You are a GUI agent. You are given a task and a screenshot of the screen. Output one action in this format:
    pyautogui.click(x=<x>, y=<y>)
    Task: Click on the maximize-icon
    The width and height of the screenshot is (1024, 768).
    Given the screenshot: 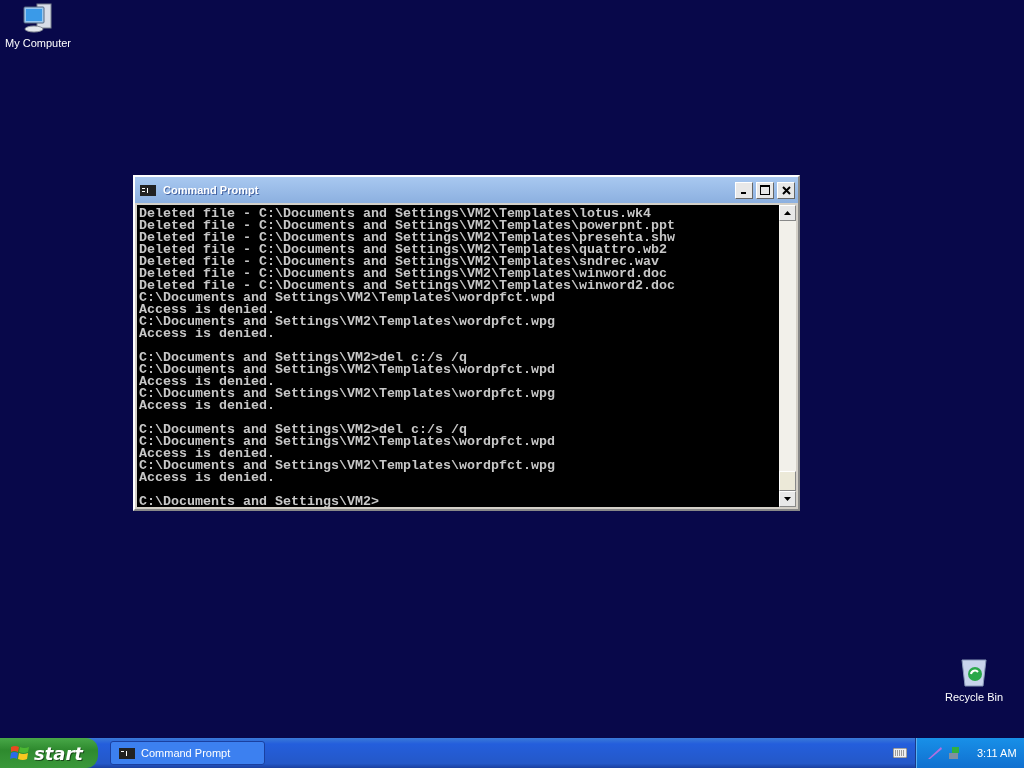 What is the action you would take?
    pyautogui.click(x=765, y=190)
    